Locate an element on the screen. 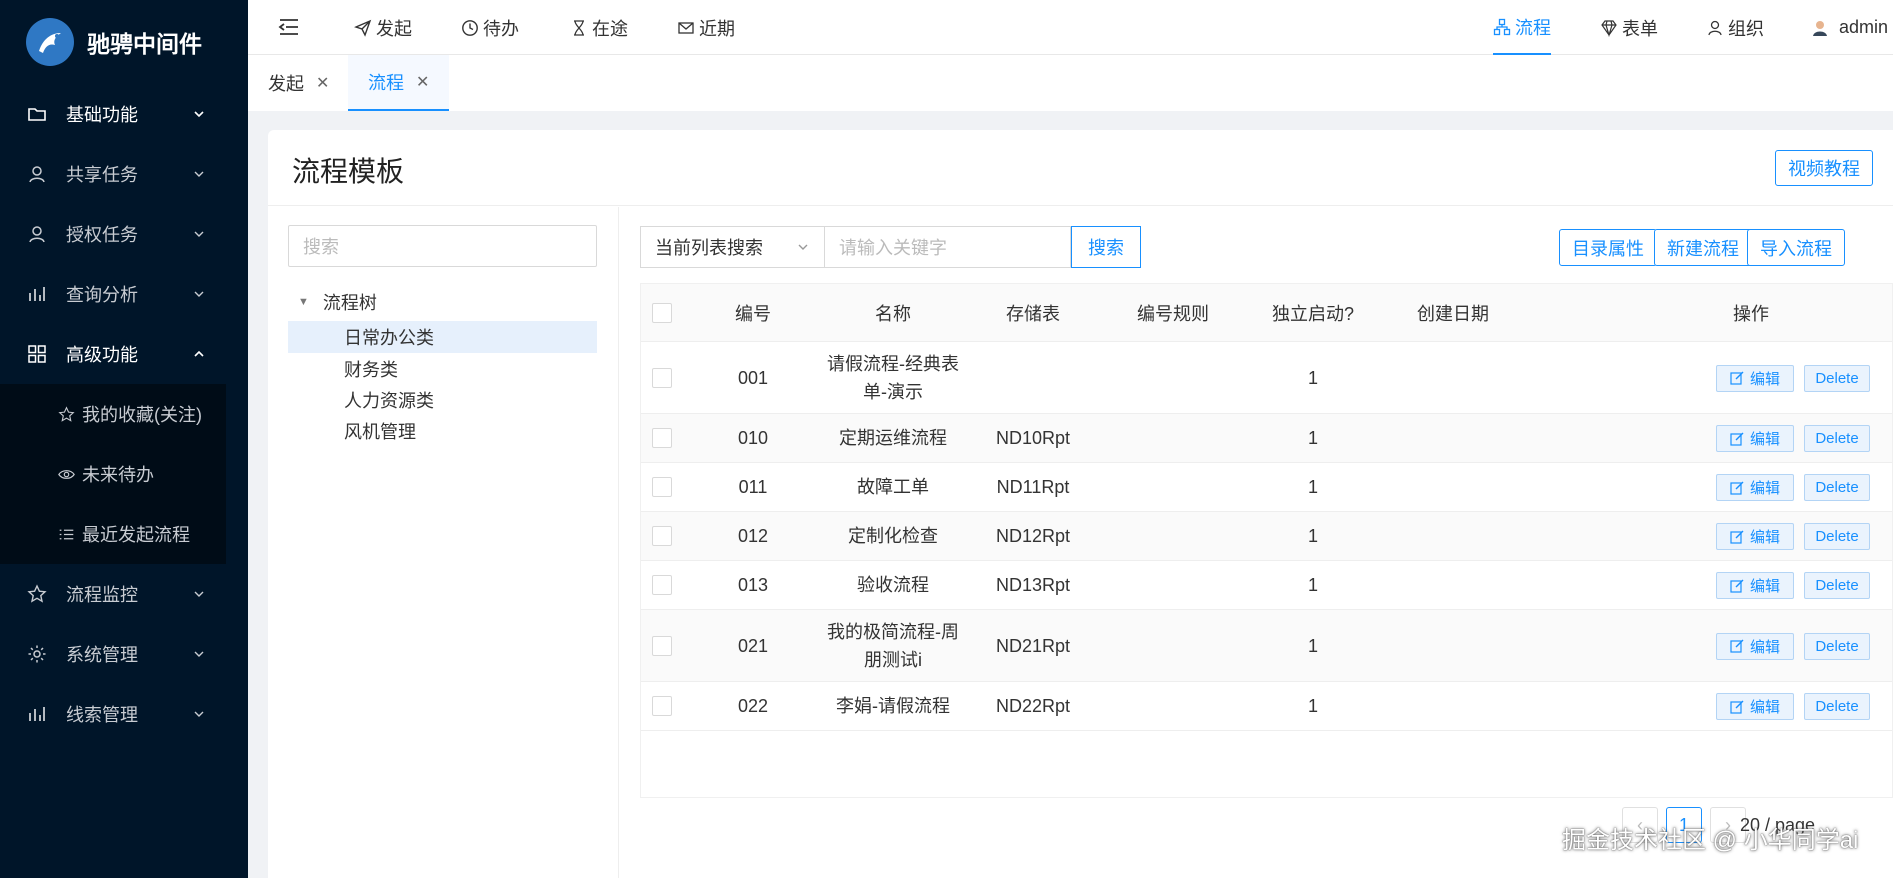  search-button: 搜索 is located at coordinates (1106, 247).